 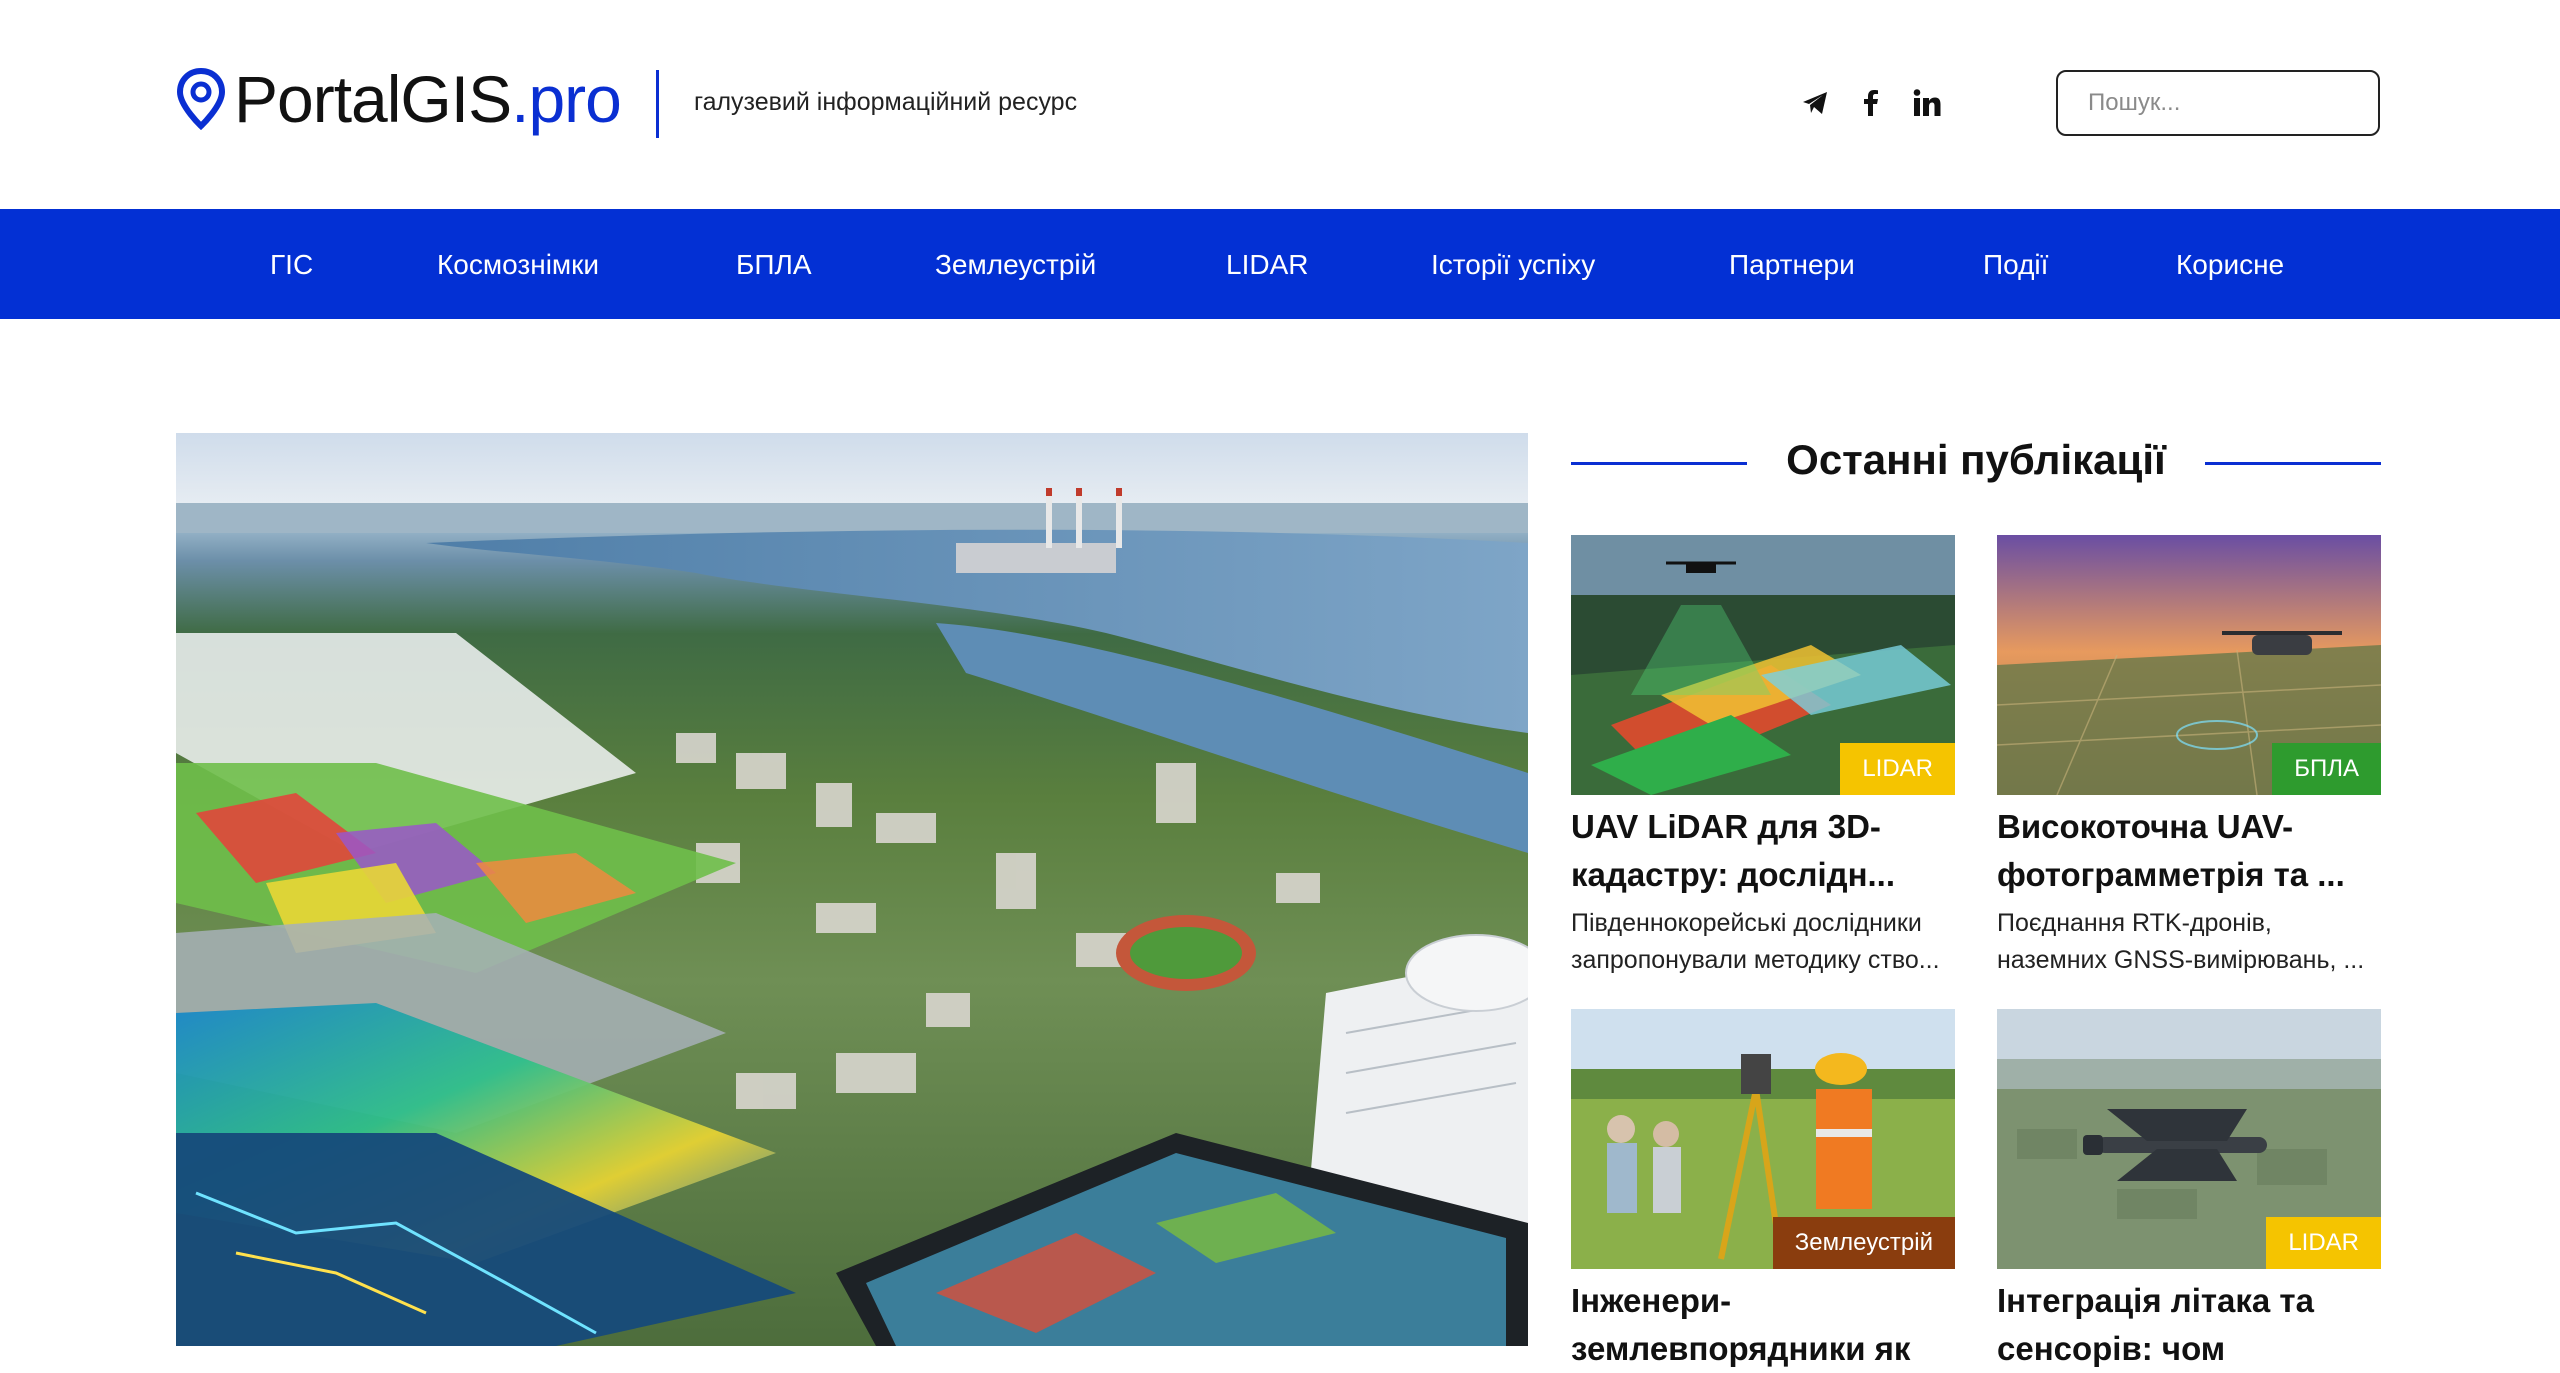 I want to click on category-badge: БПЛА, so click(x=2326, y=769).